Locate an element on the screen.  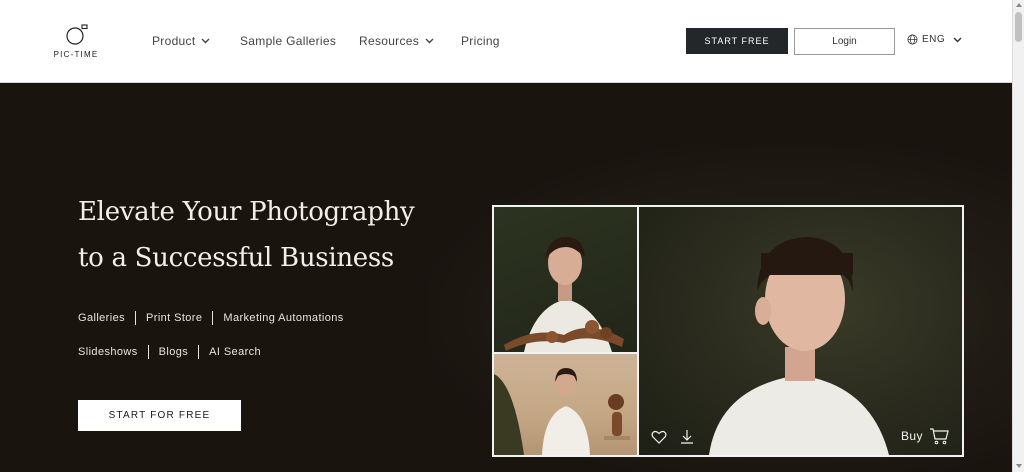
nav-product-label: Product is located at coordinates (174, 41).